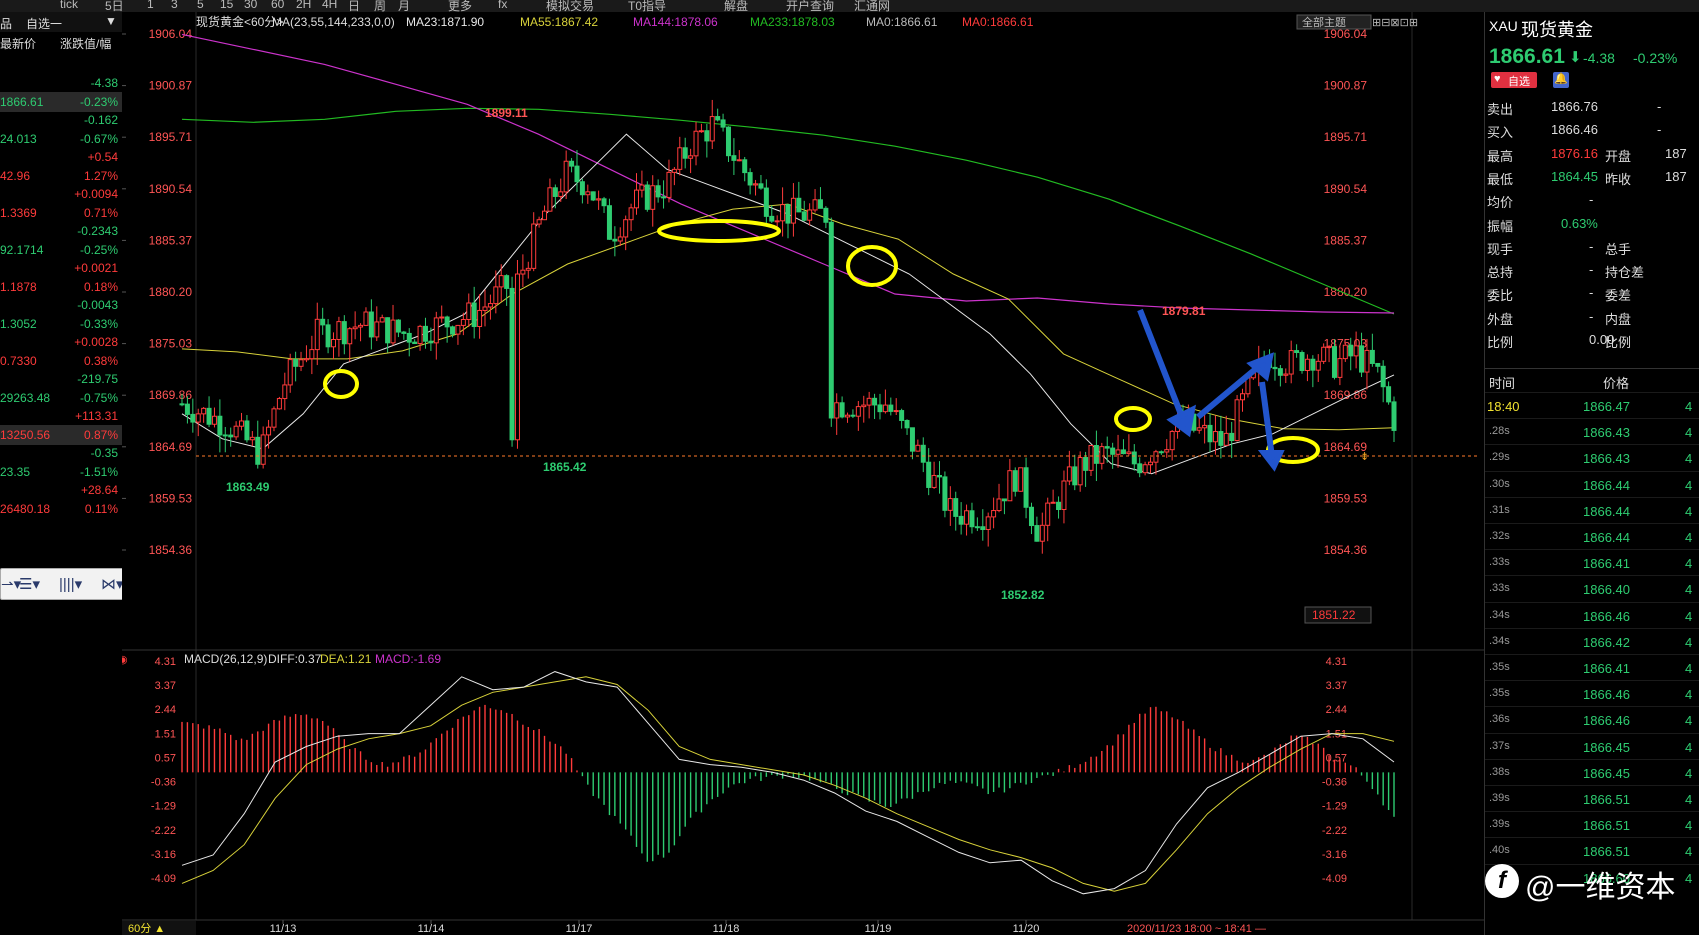 This screenshot has height=935, width=1699. I want to click on date-label: 11/19, so click(878, 929).